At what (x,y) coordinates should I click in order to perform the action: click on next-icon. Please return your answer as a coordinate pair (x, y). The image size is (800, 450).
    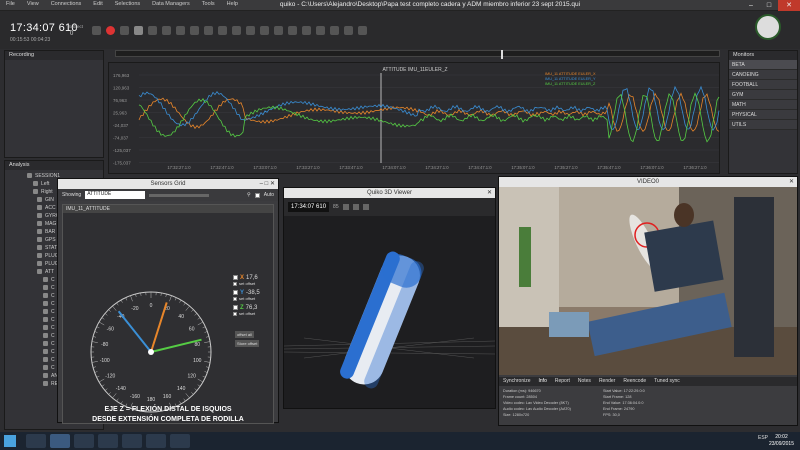
    Looking at the image, I should click on (152, 30).